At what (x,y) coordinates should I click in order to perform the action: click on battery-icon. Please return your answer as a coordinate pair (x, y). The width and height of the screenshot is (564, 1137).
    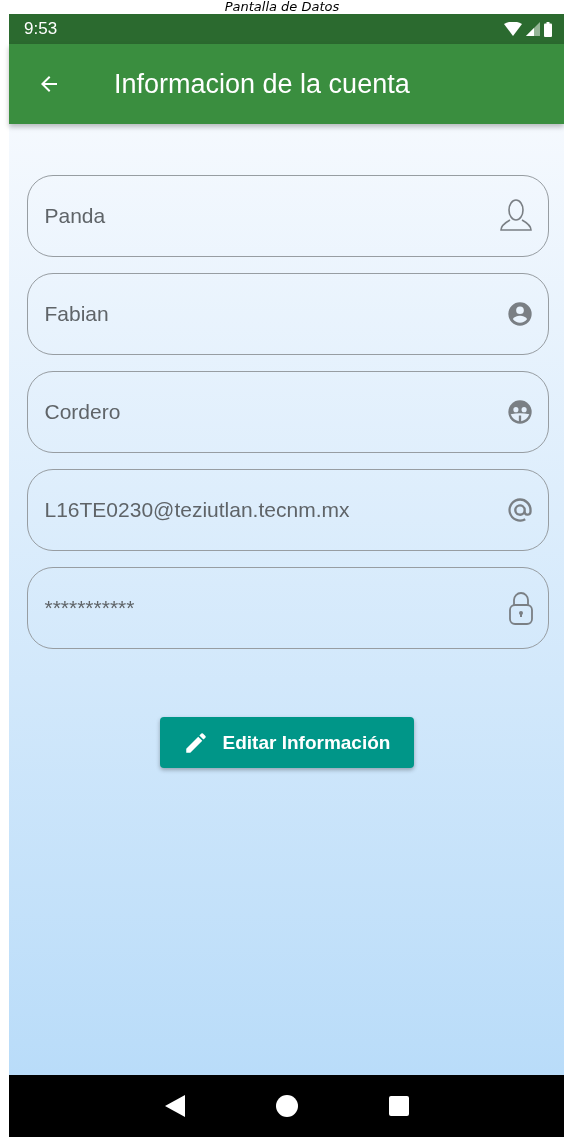
    Looking at the image, I should click on (548, 29).